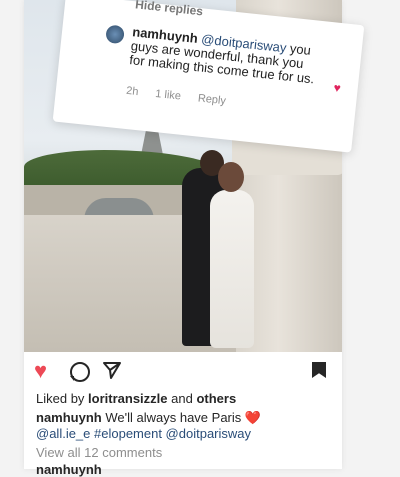  What do you see at coordinates (216, 398) in the screenshot?
I see `liked-others: others` at bounding box center [216, 398].